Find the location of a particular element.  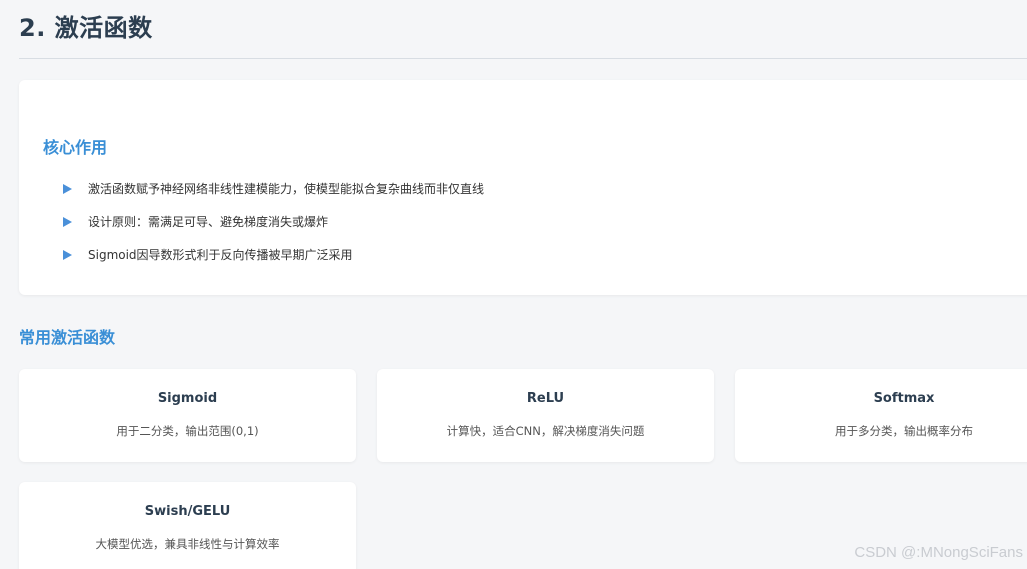

function-name: Softmax is located at coordinates (904, 398).